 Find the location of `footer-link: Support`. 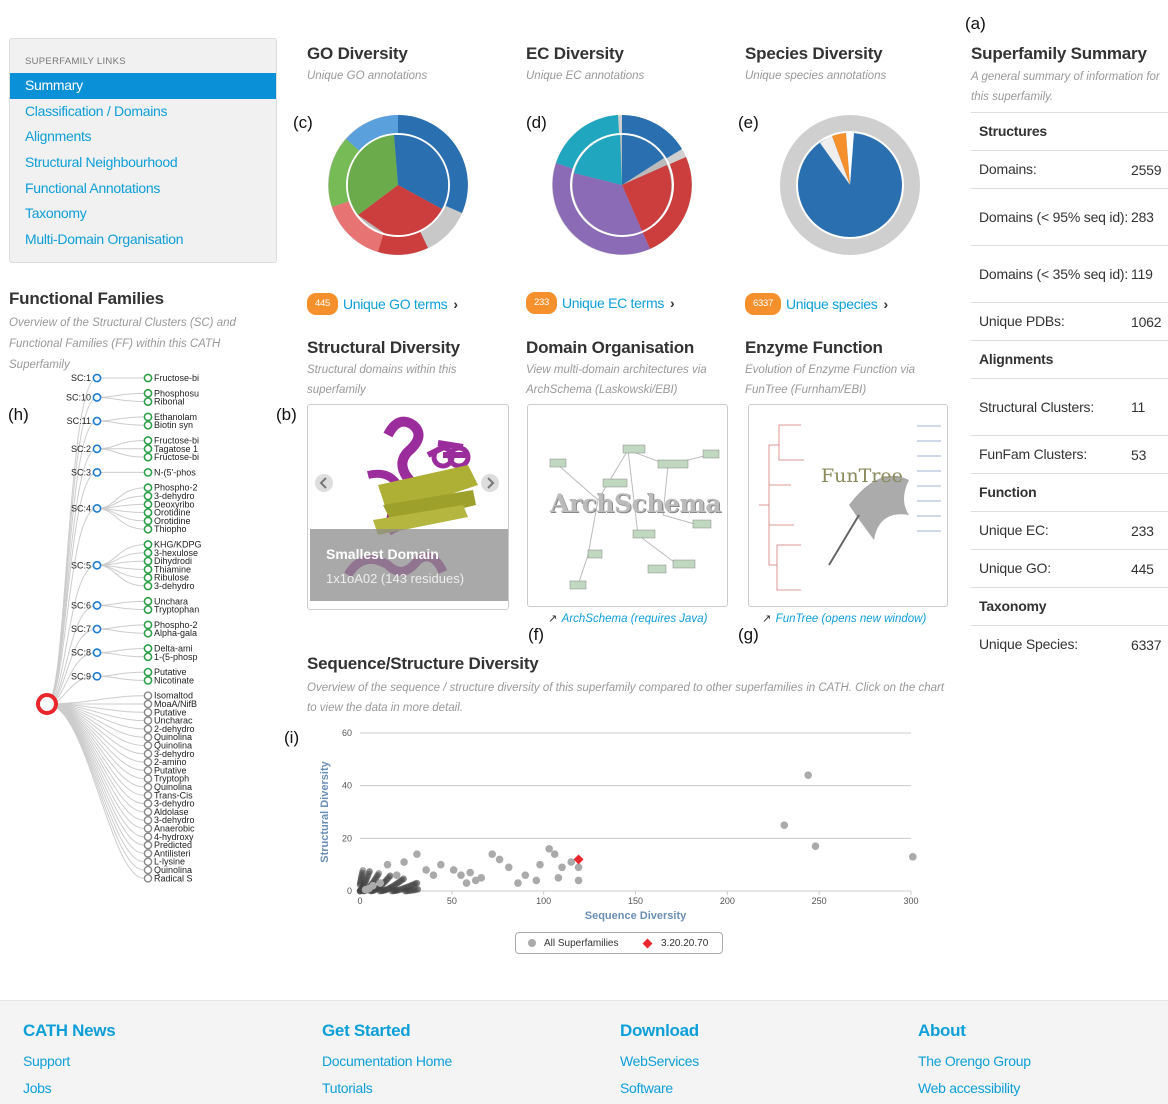

footer-link: Support is located at coordinates (69, 1066).